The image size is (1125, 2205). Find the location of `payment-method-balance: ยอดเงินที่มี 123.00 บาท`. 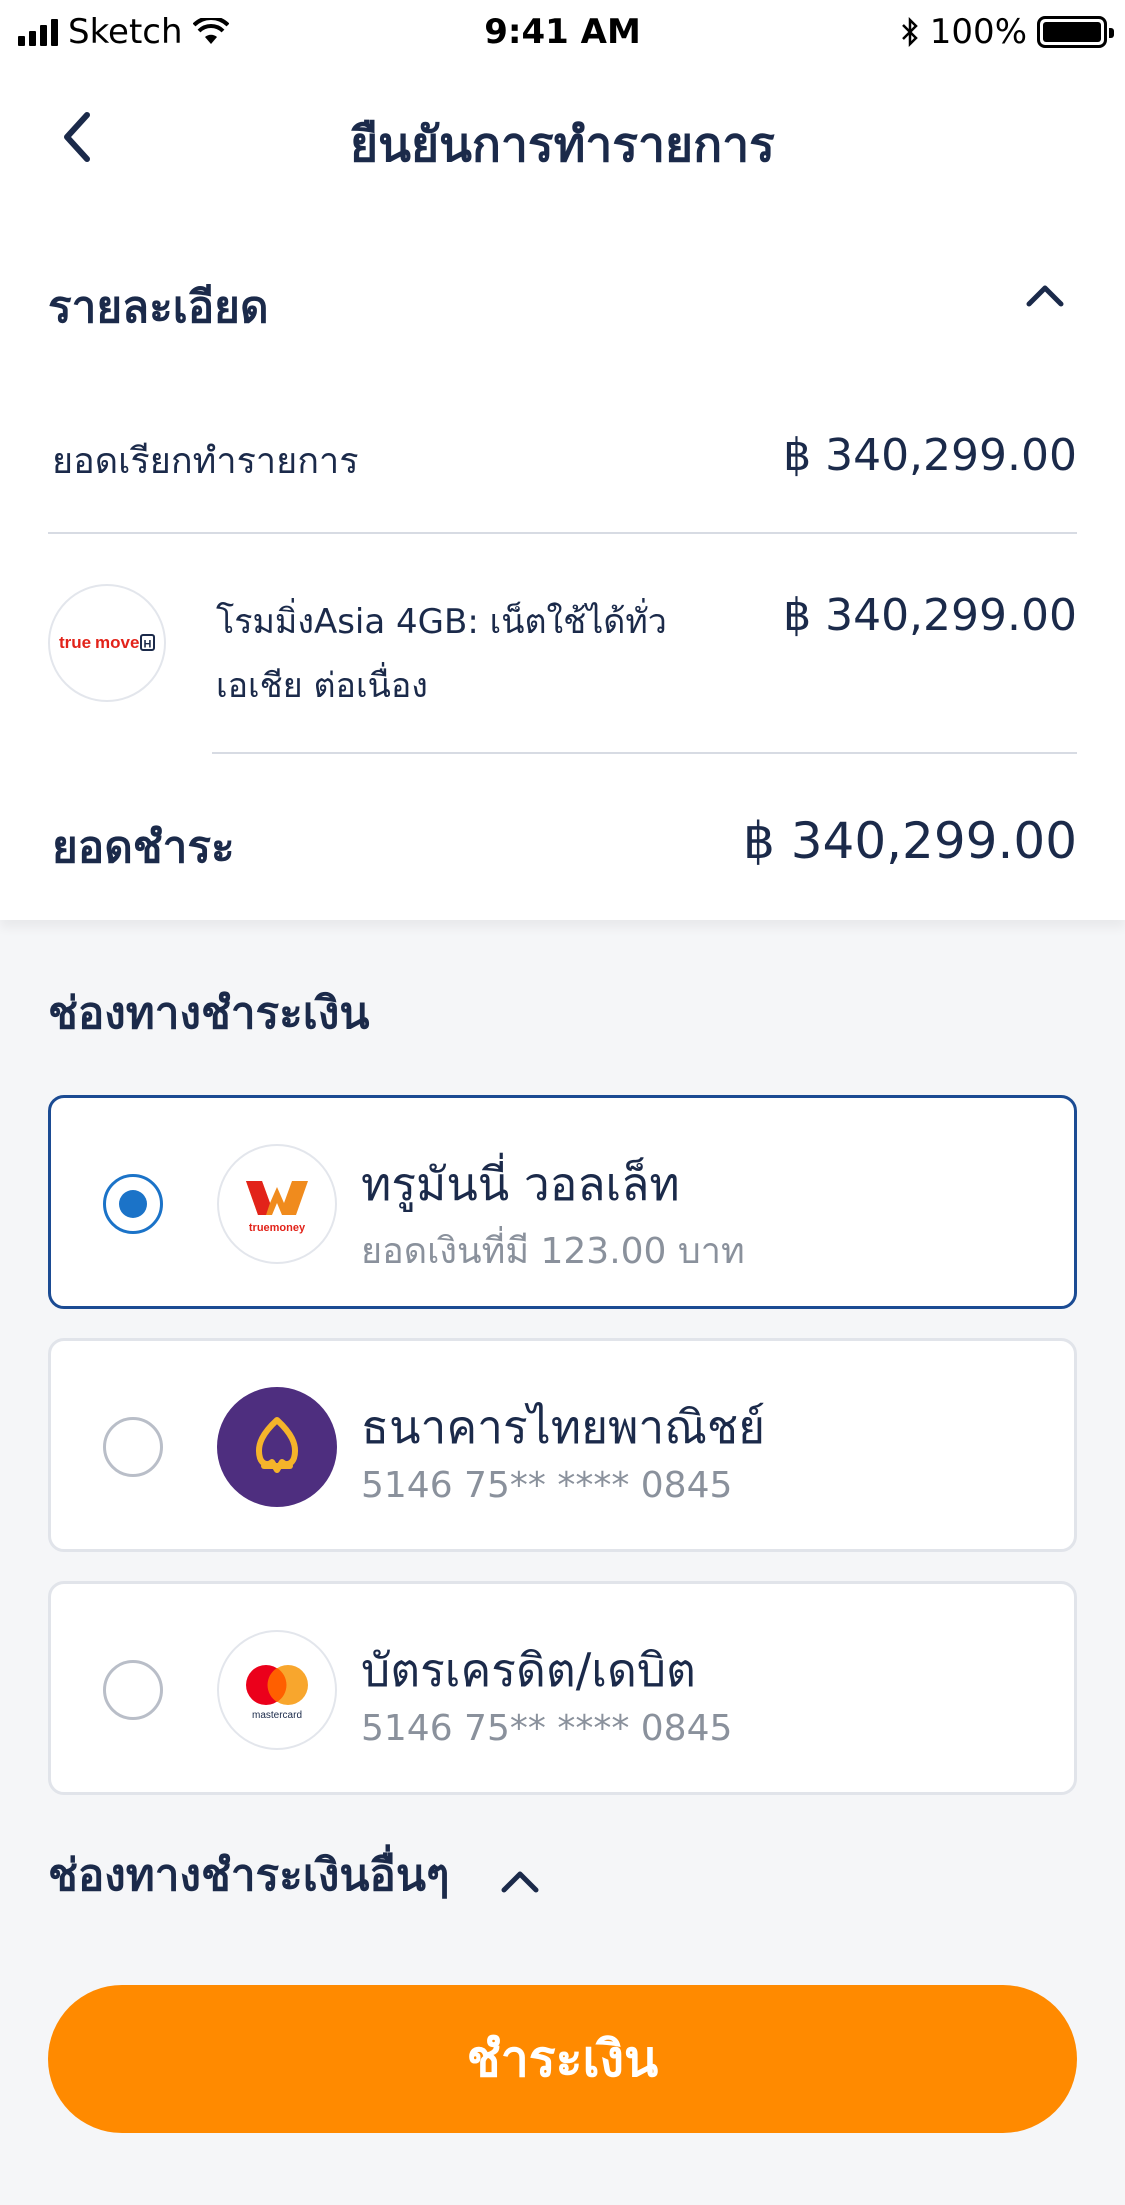

payment-method-balance: ยอดเงินที่มี 123.00 บาท is located at coordinates (553, 1251).